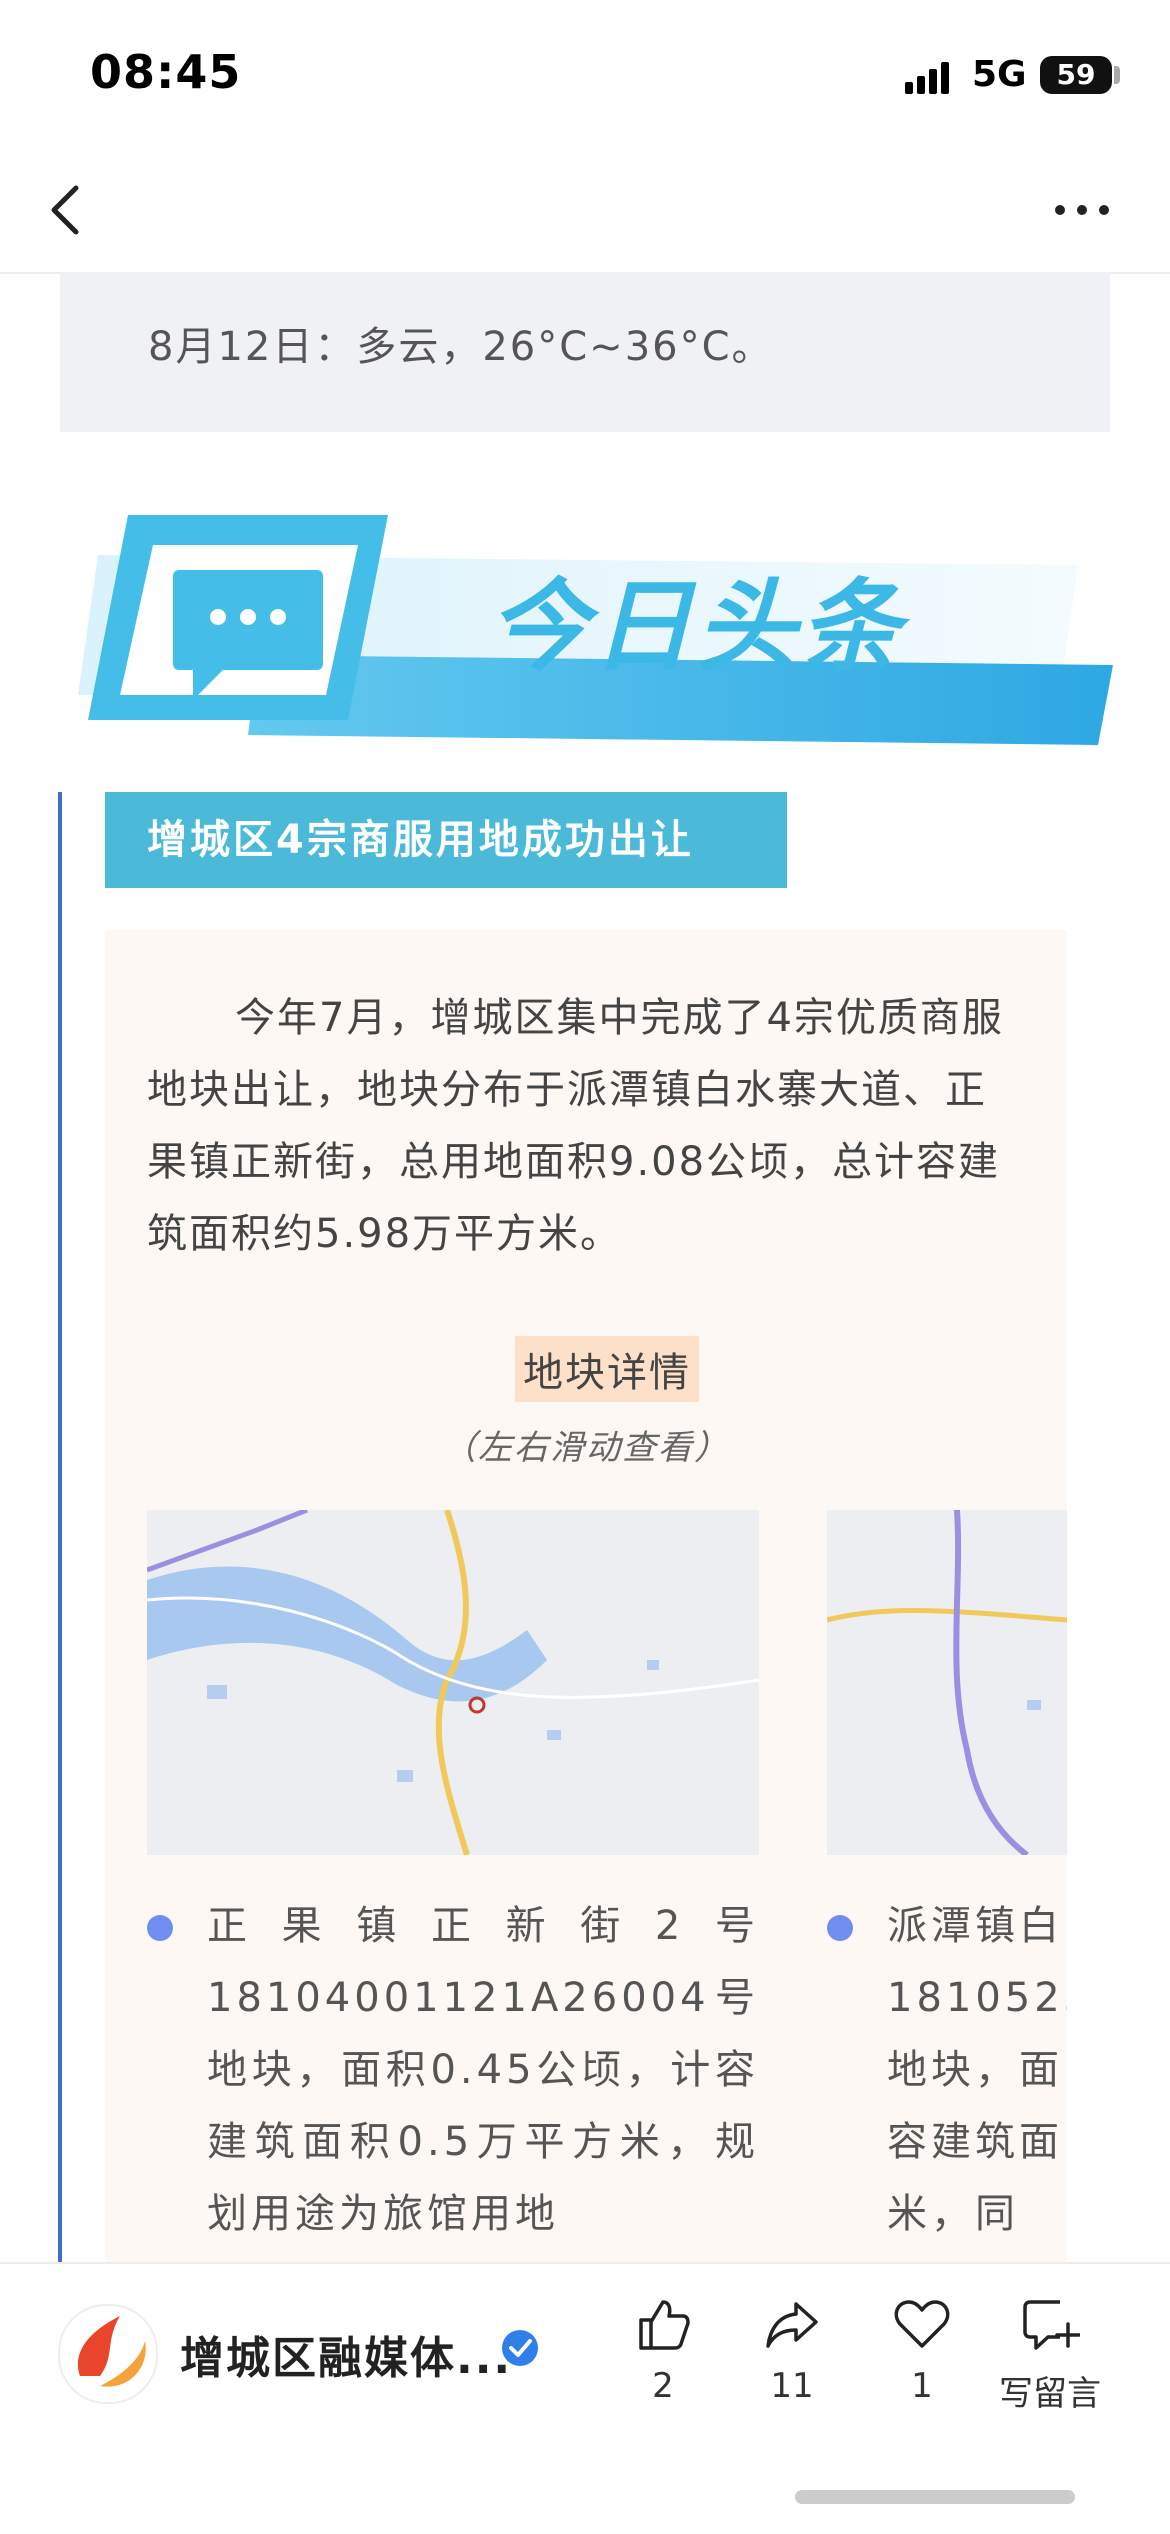 The width and height of the screenshot is (1170, 2534). I want to click on headline-box: 增城区4宗商服用地成功出让, so click(446, 840).